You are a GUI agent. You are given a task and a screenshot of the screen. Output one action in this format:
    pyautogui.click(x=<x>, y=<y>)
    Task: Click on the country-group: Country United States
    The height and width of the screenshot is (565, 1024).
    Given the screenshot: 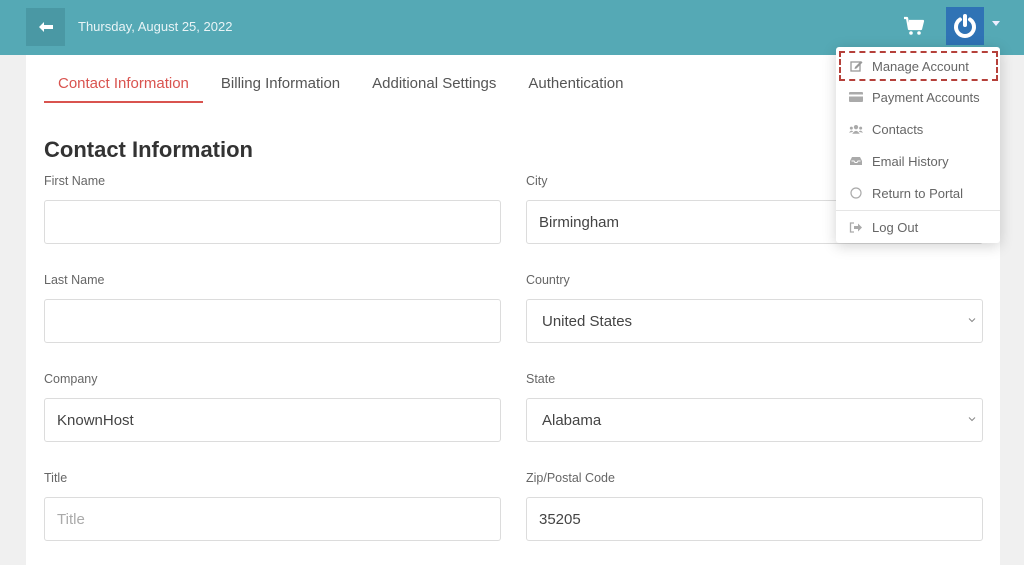 What is the action you would take?
    pyautogui.click(x=754, y=308)
    